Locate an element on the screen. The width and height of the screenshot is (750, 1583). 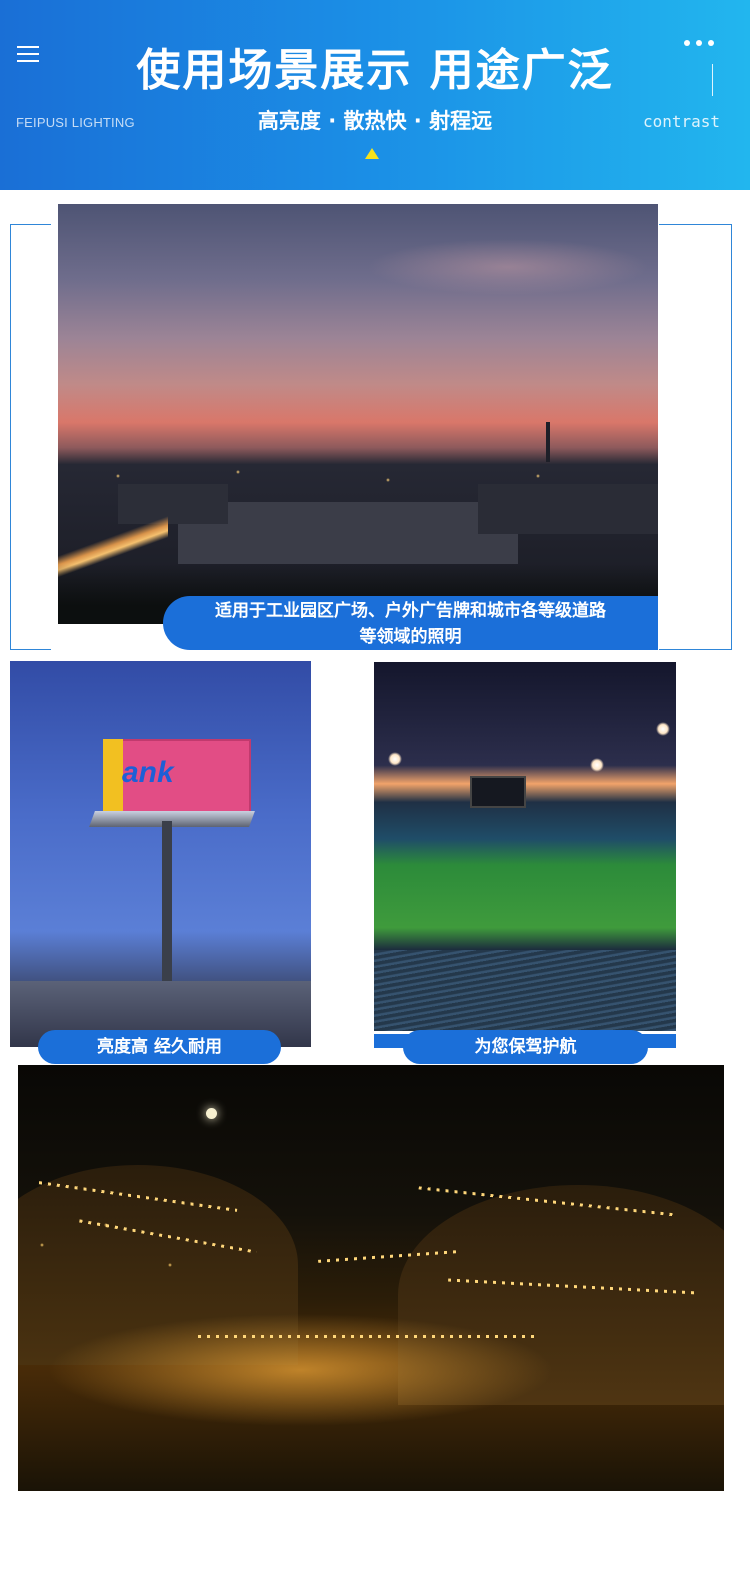
moon is located at coordinates (211, 1113).